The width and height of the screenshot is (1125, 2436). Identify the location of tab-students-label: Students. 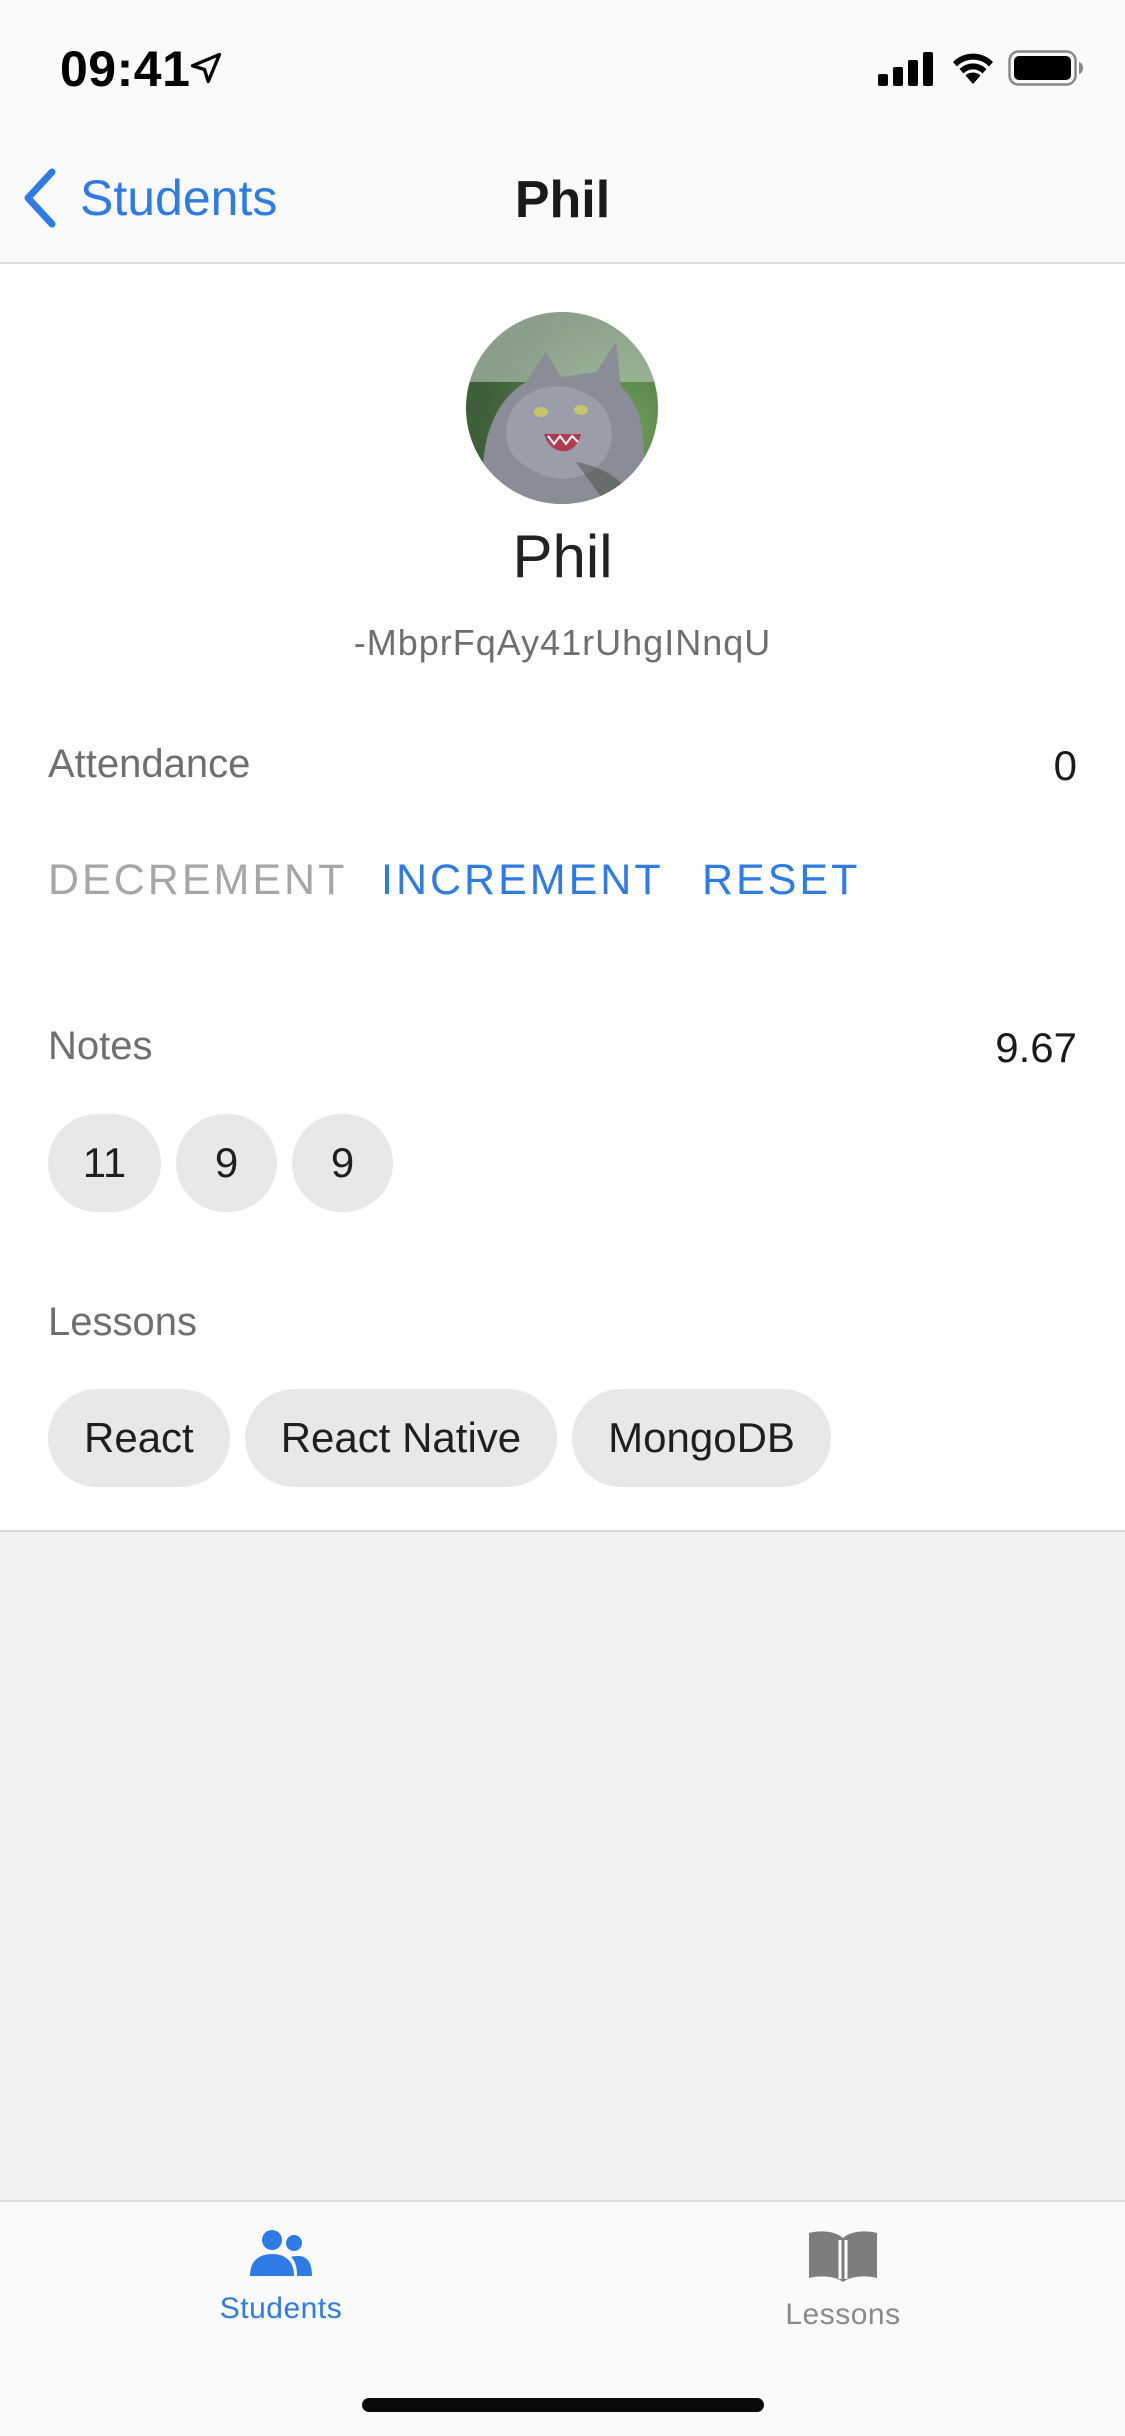
(281, 2308).